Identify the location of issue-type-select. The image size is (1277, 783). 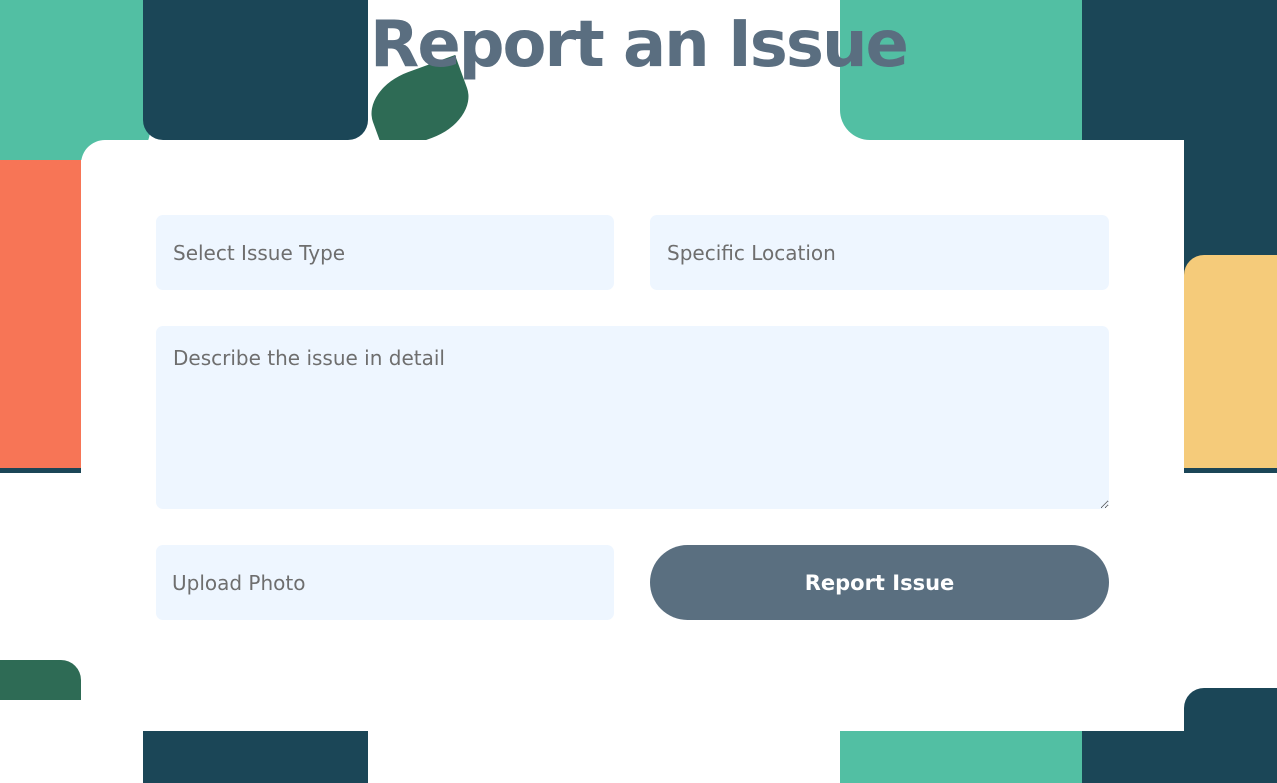
(385, 252).